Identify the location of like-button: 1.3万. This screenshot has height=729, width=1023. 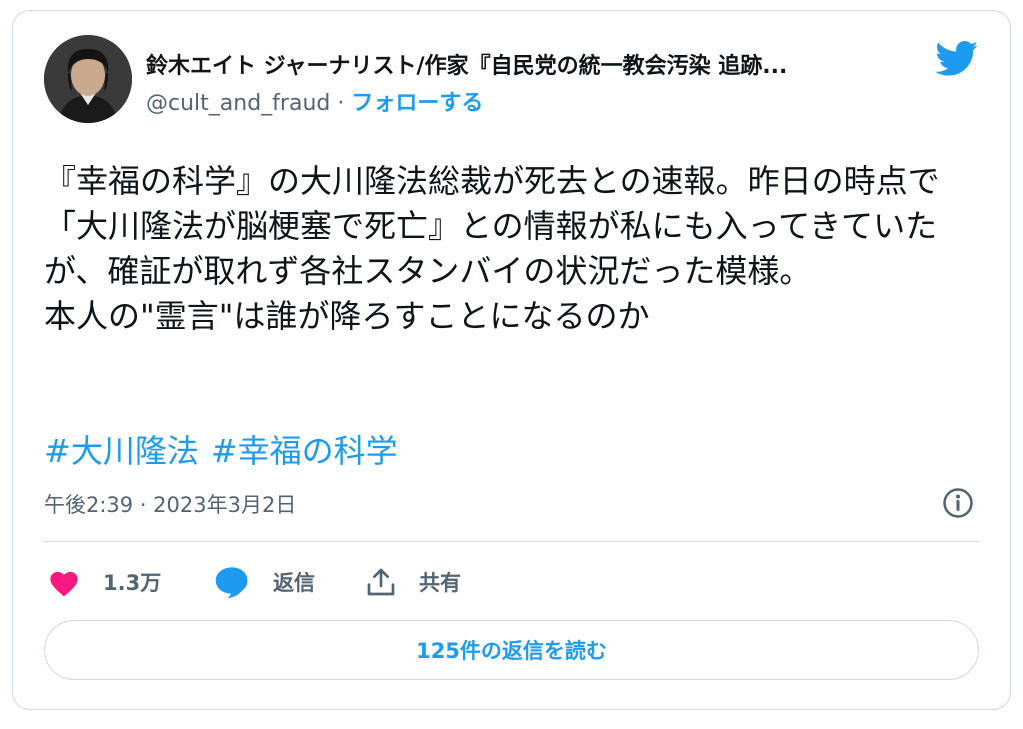
(104, 582).